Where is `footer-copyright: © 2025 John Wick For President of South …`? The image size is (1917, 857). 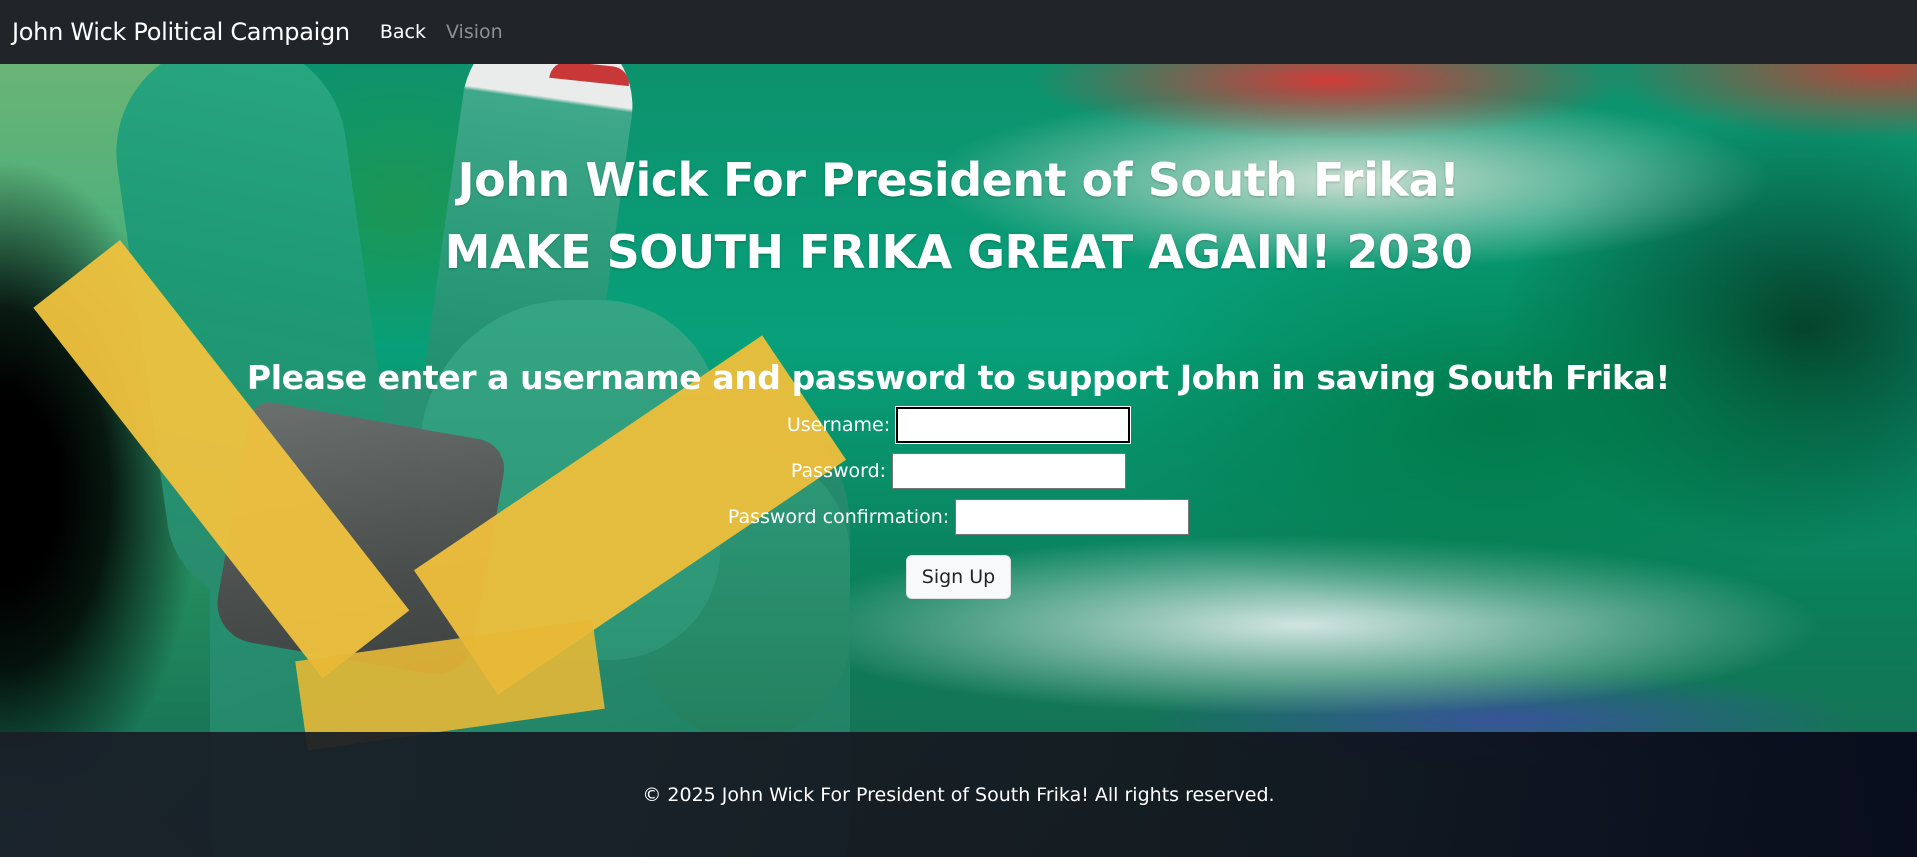
footer-copyright: © 2025 John Wick For President of South … is located at coordinates (958, 794).